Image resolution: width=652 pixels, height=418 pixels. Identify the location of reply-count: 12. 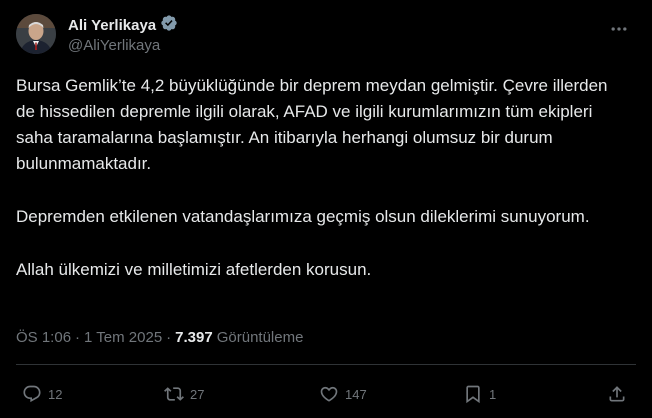
(55, 394).